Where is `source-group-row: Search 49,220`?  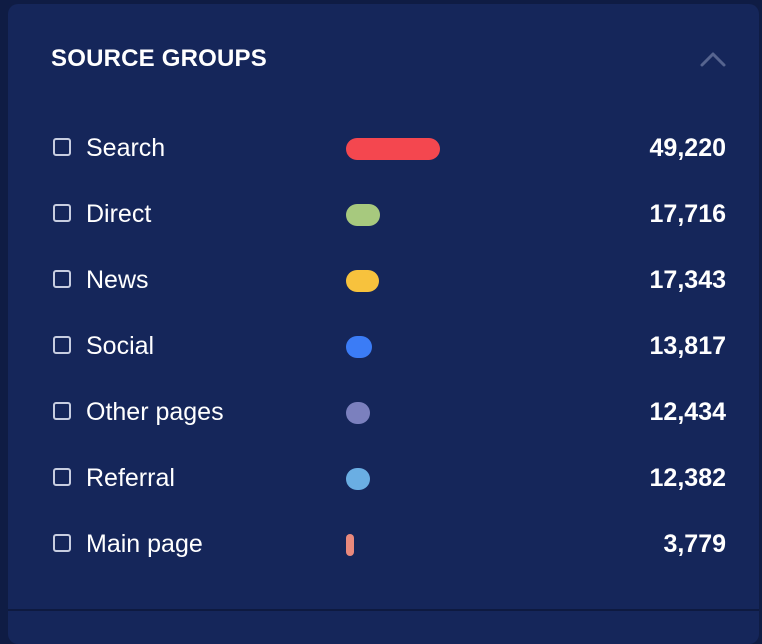
source-group-row: Search 49,220 is located at coordinates (388, 149).